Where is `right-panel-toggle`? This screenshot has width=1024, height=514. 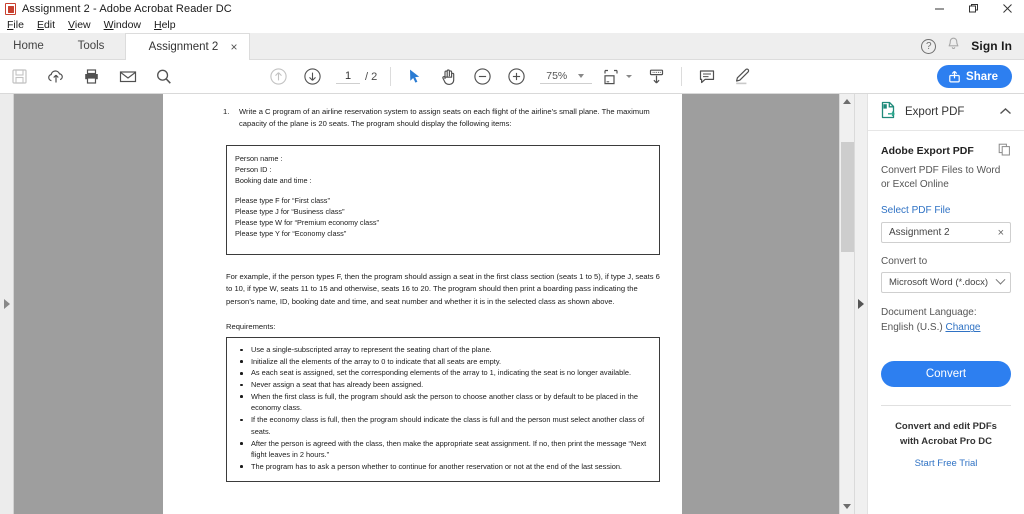
right-panel-toggle is located at coordinates (860, 304).